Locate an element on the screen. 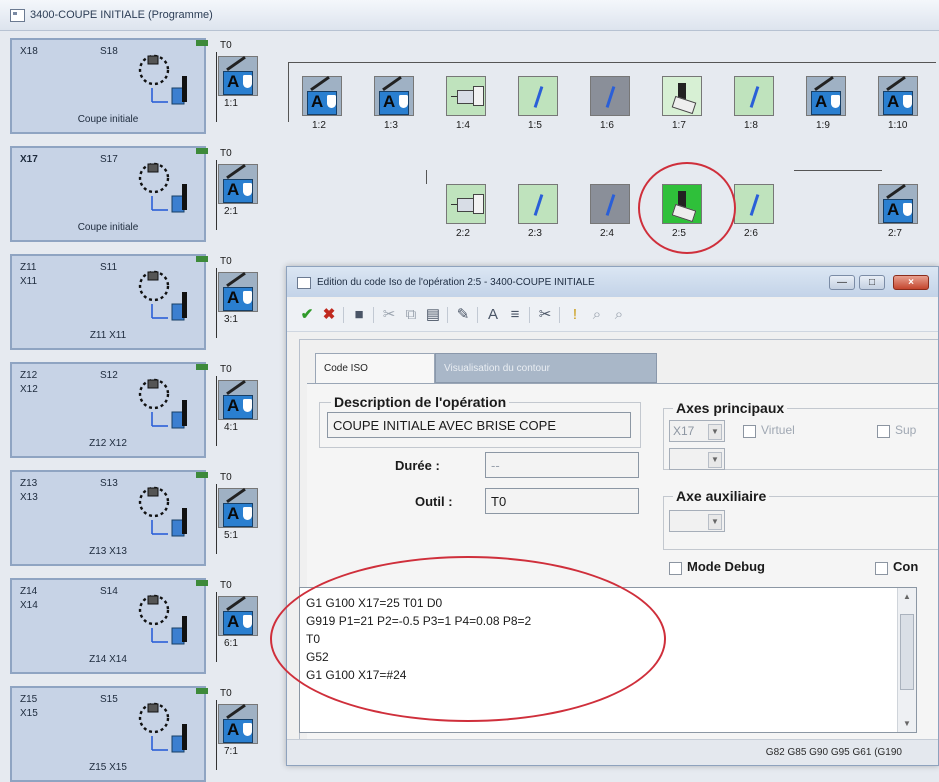  tool-edit-icon: ✎ is located at coordinates (463, 315).